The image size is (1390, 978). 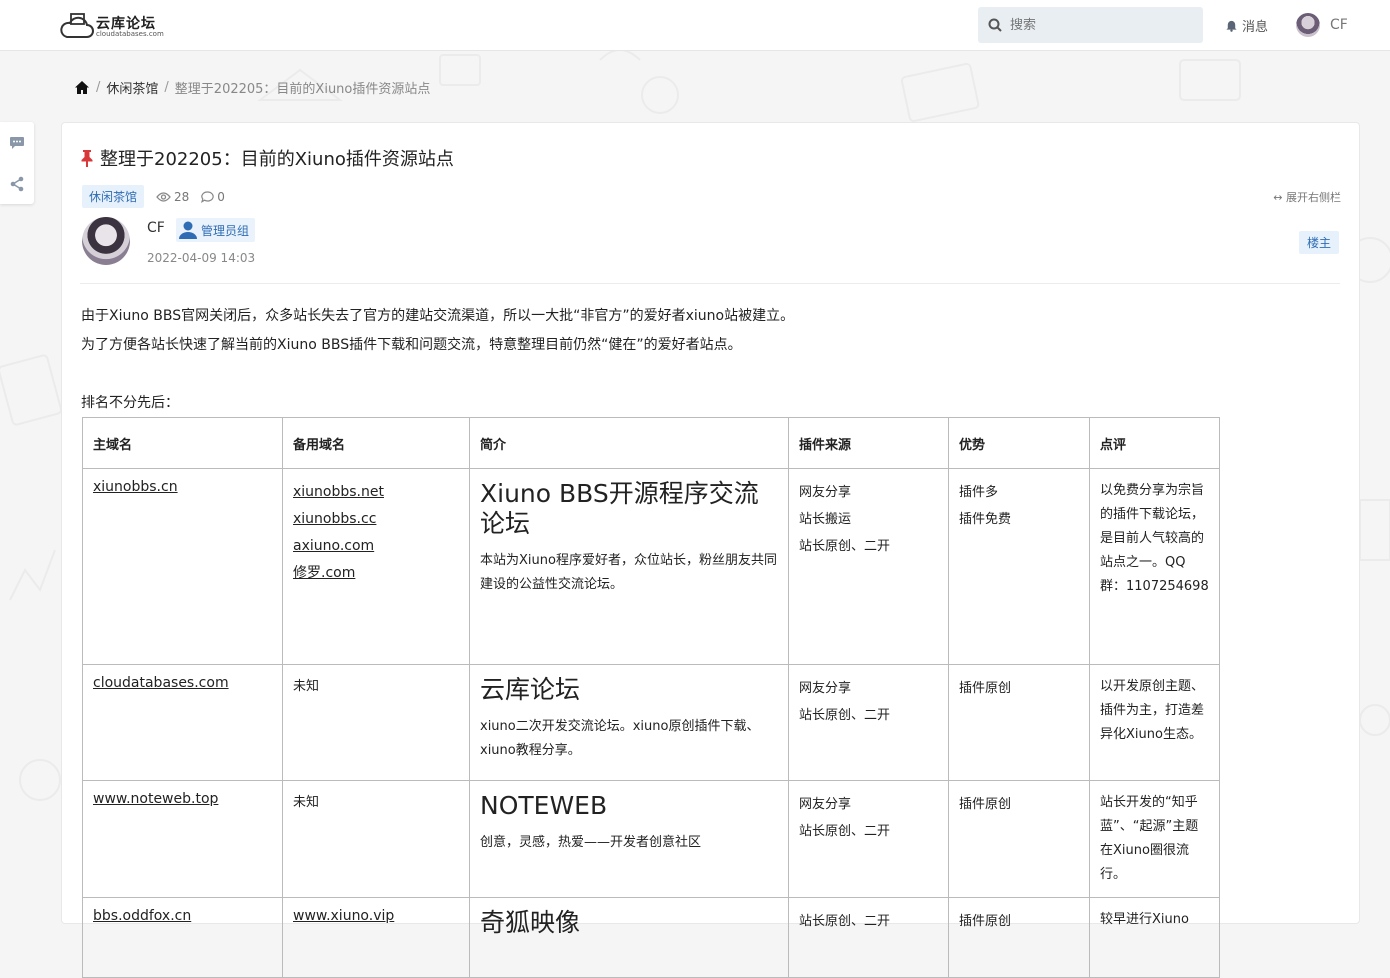 I want to click on share-icon, so click(x=17, y=183).